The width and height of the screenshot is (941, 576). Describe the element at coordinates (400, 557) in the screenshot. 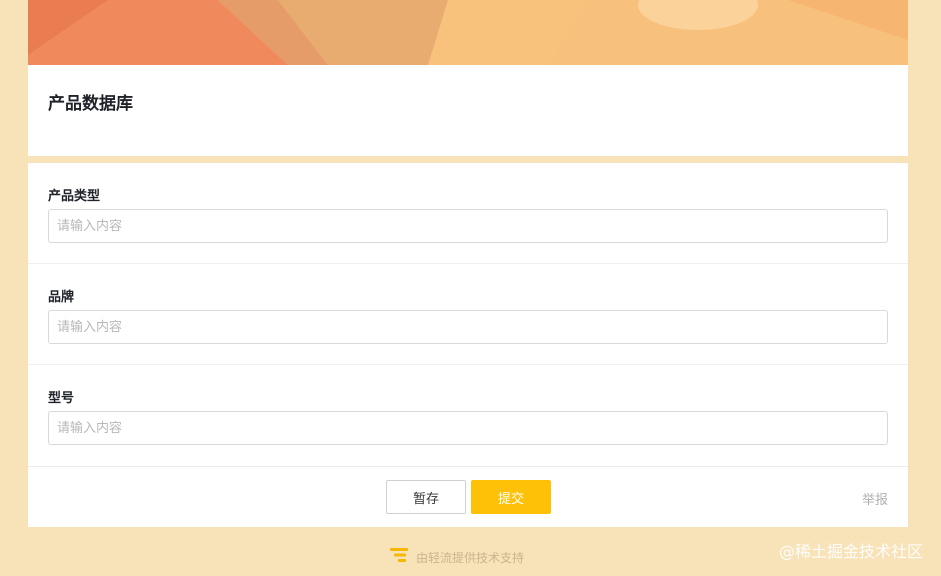

I see `qingflow-logo-icon` at that location.